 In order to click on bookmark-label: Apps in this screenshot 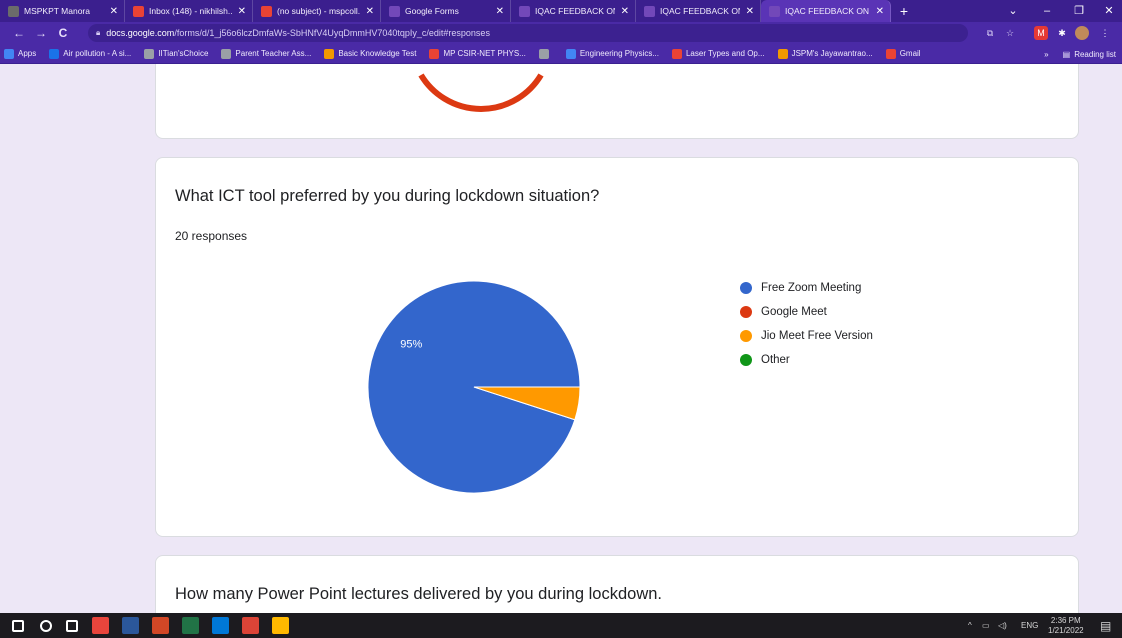, I will do `click(27, 53)`.